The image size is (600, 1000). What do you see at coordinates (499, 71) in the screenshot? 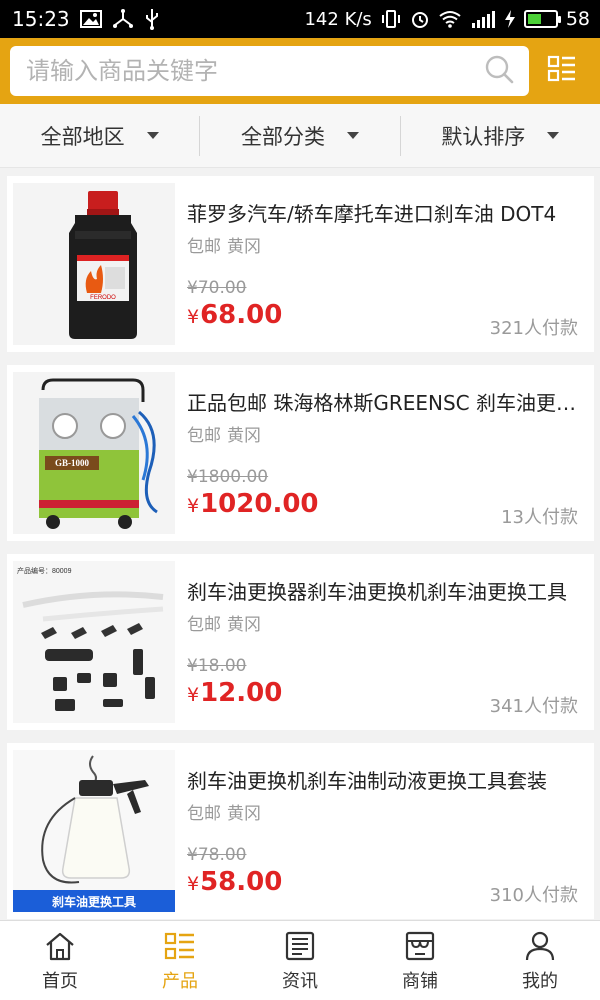
I see `search-icon` at bounding box center [499, 71].